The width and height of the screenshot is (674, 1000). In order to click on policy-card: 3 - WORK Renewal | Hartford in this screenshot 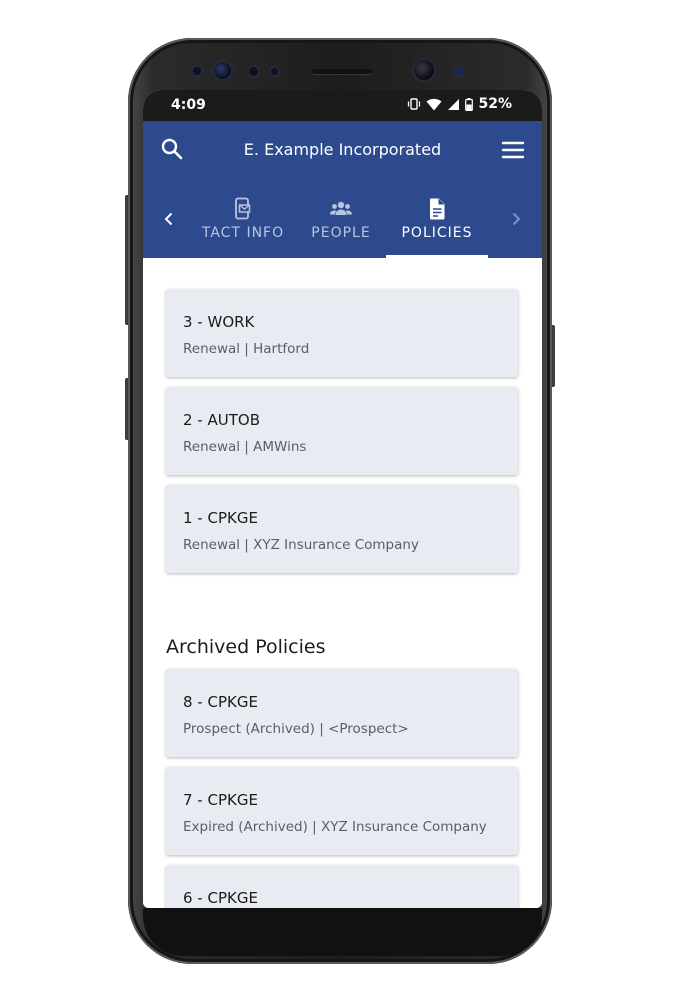, I will do `click(342, 333)`.